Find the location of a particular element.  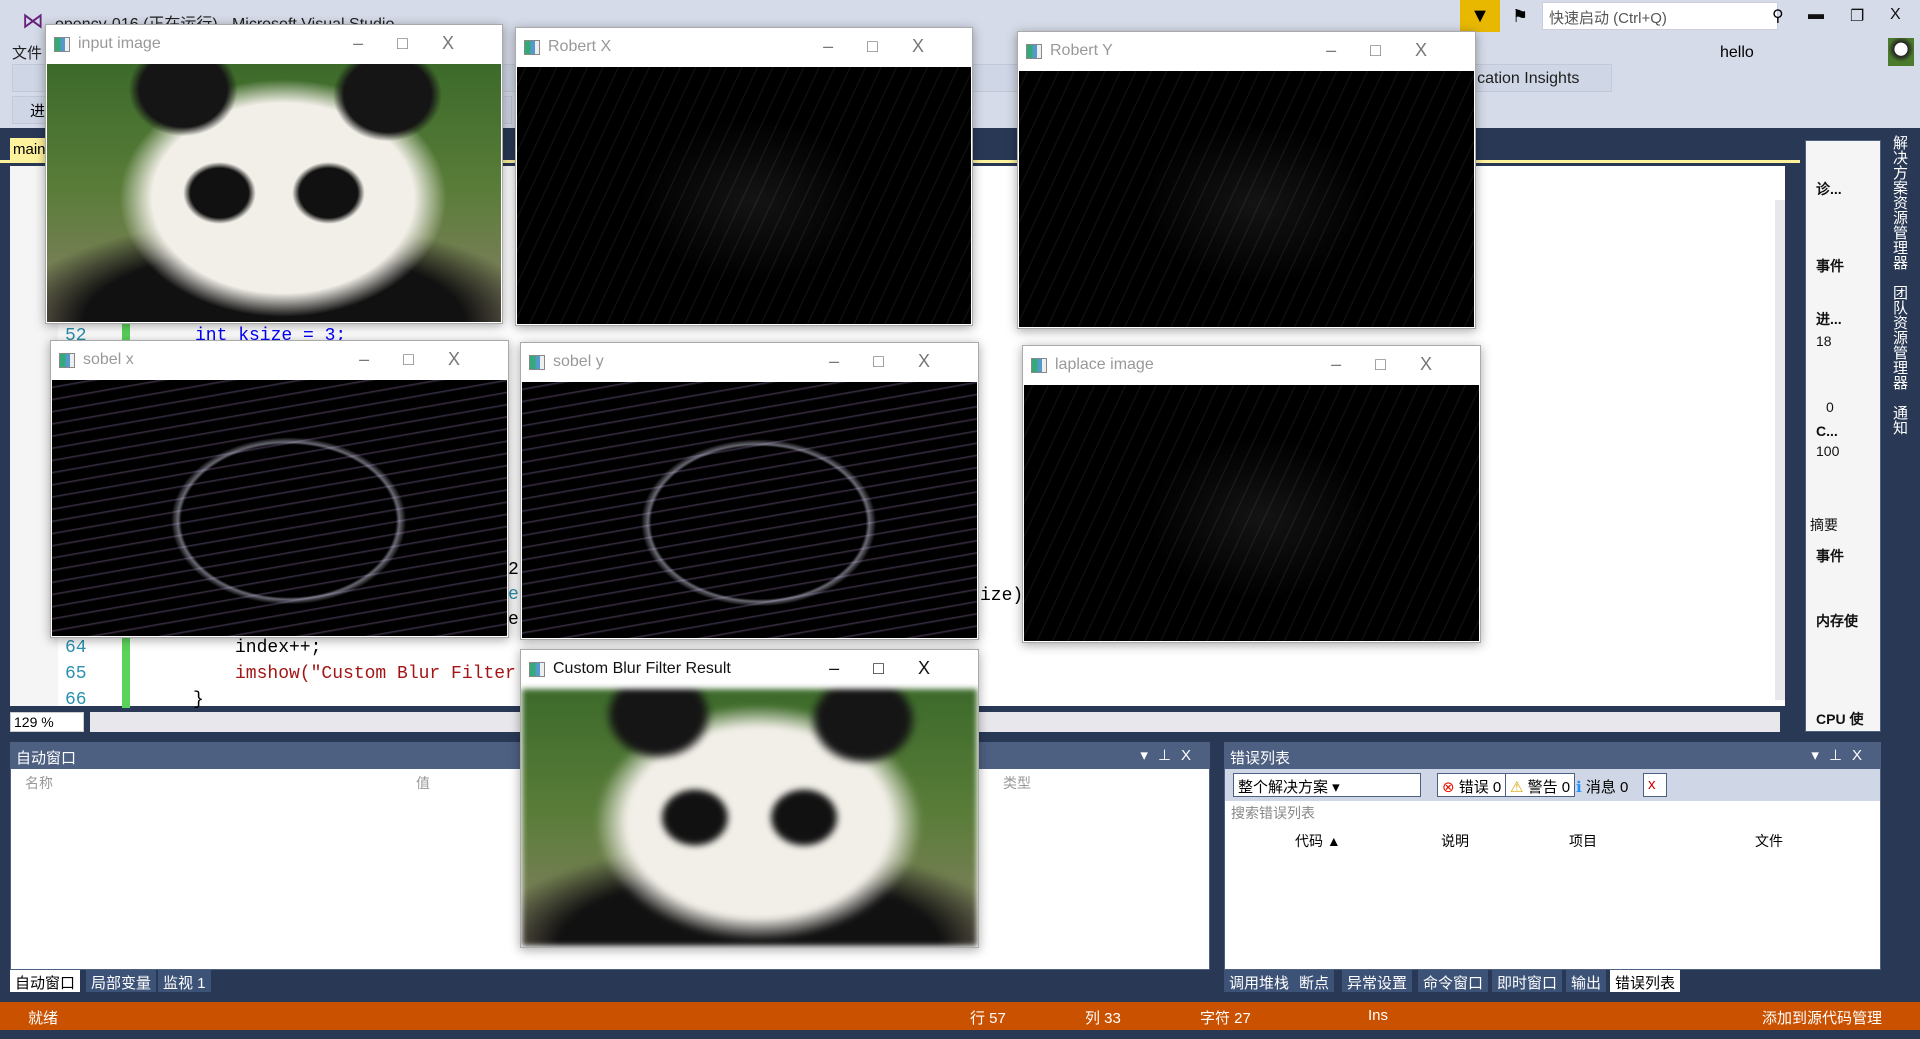

window-robert-y: Robert Y –□X is located at coordinates (1246, 180).